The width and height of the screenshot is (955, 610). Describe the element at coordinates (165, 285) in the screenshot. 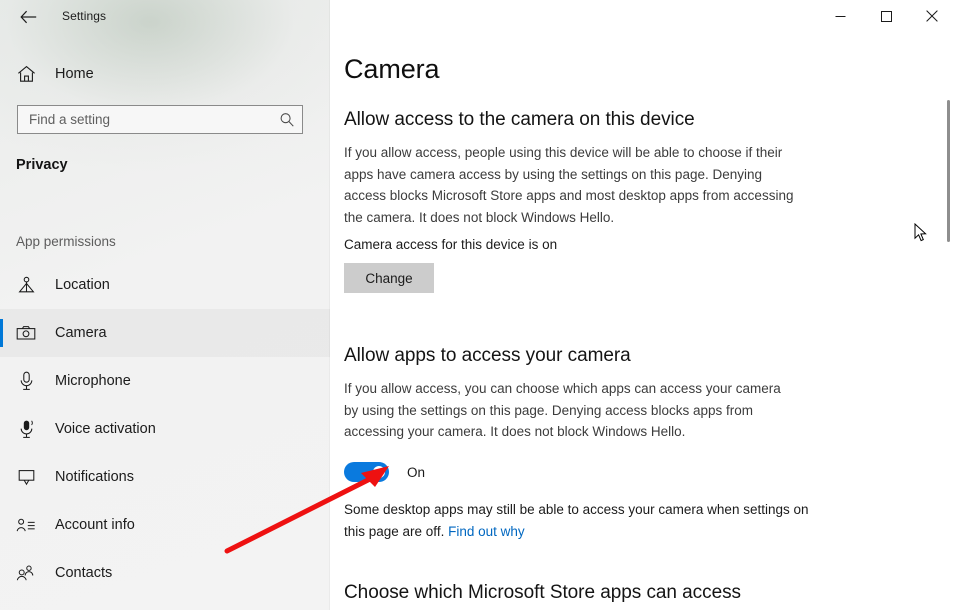

I see `sidebar-item-location: Location` at that location.